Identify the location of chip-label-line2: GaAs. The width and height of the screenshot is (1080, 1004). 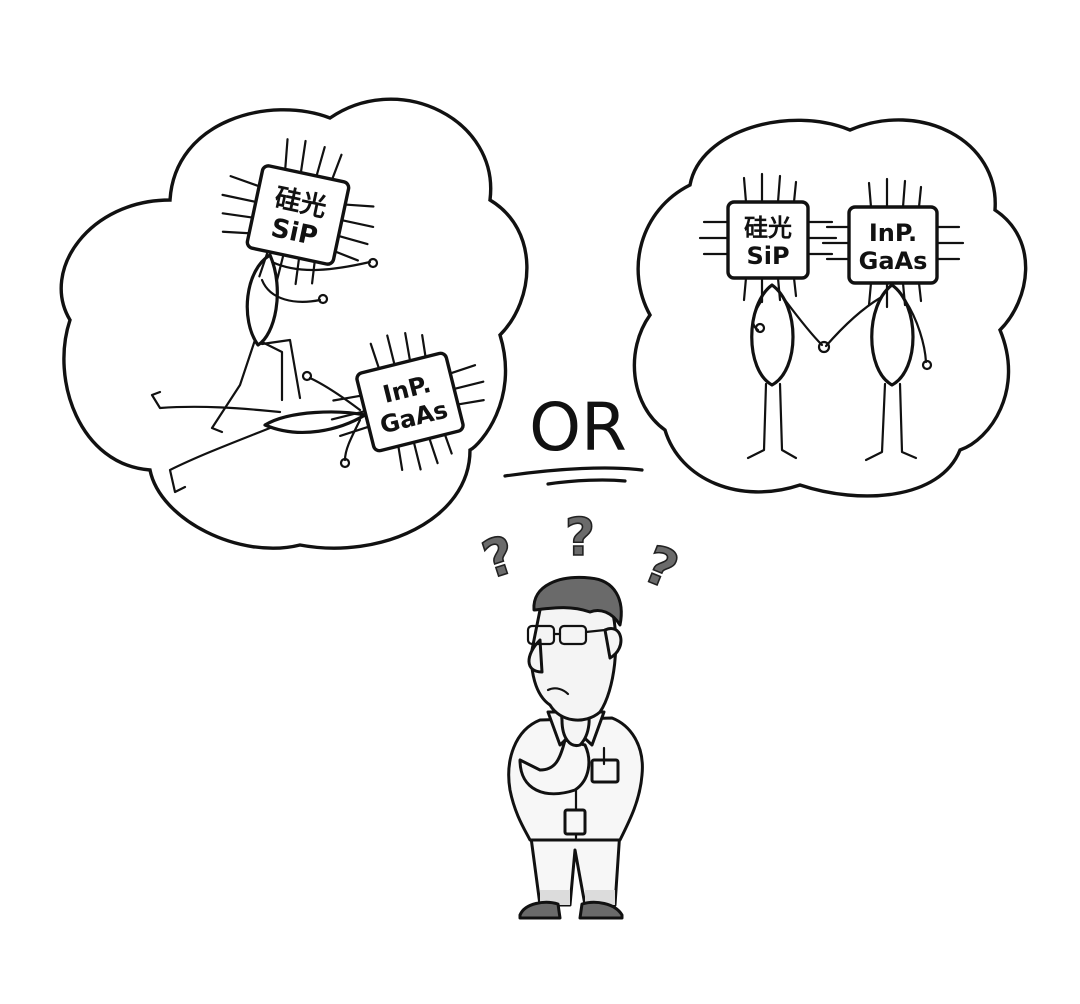
(893, 261).